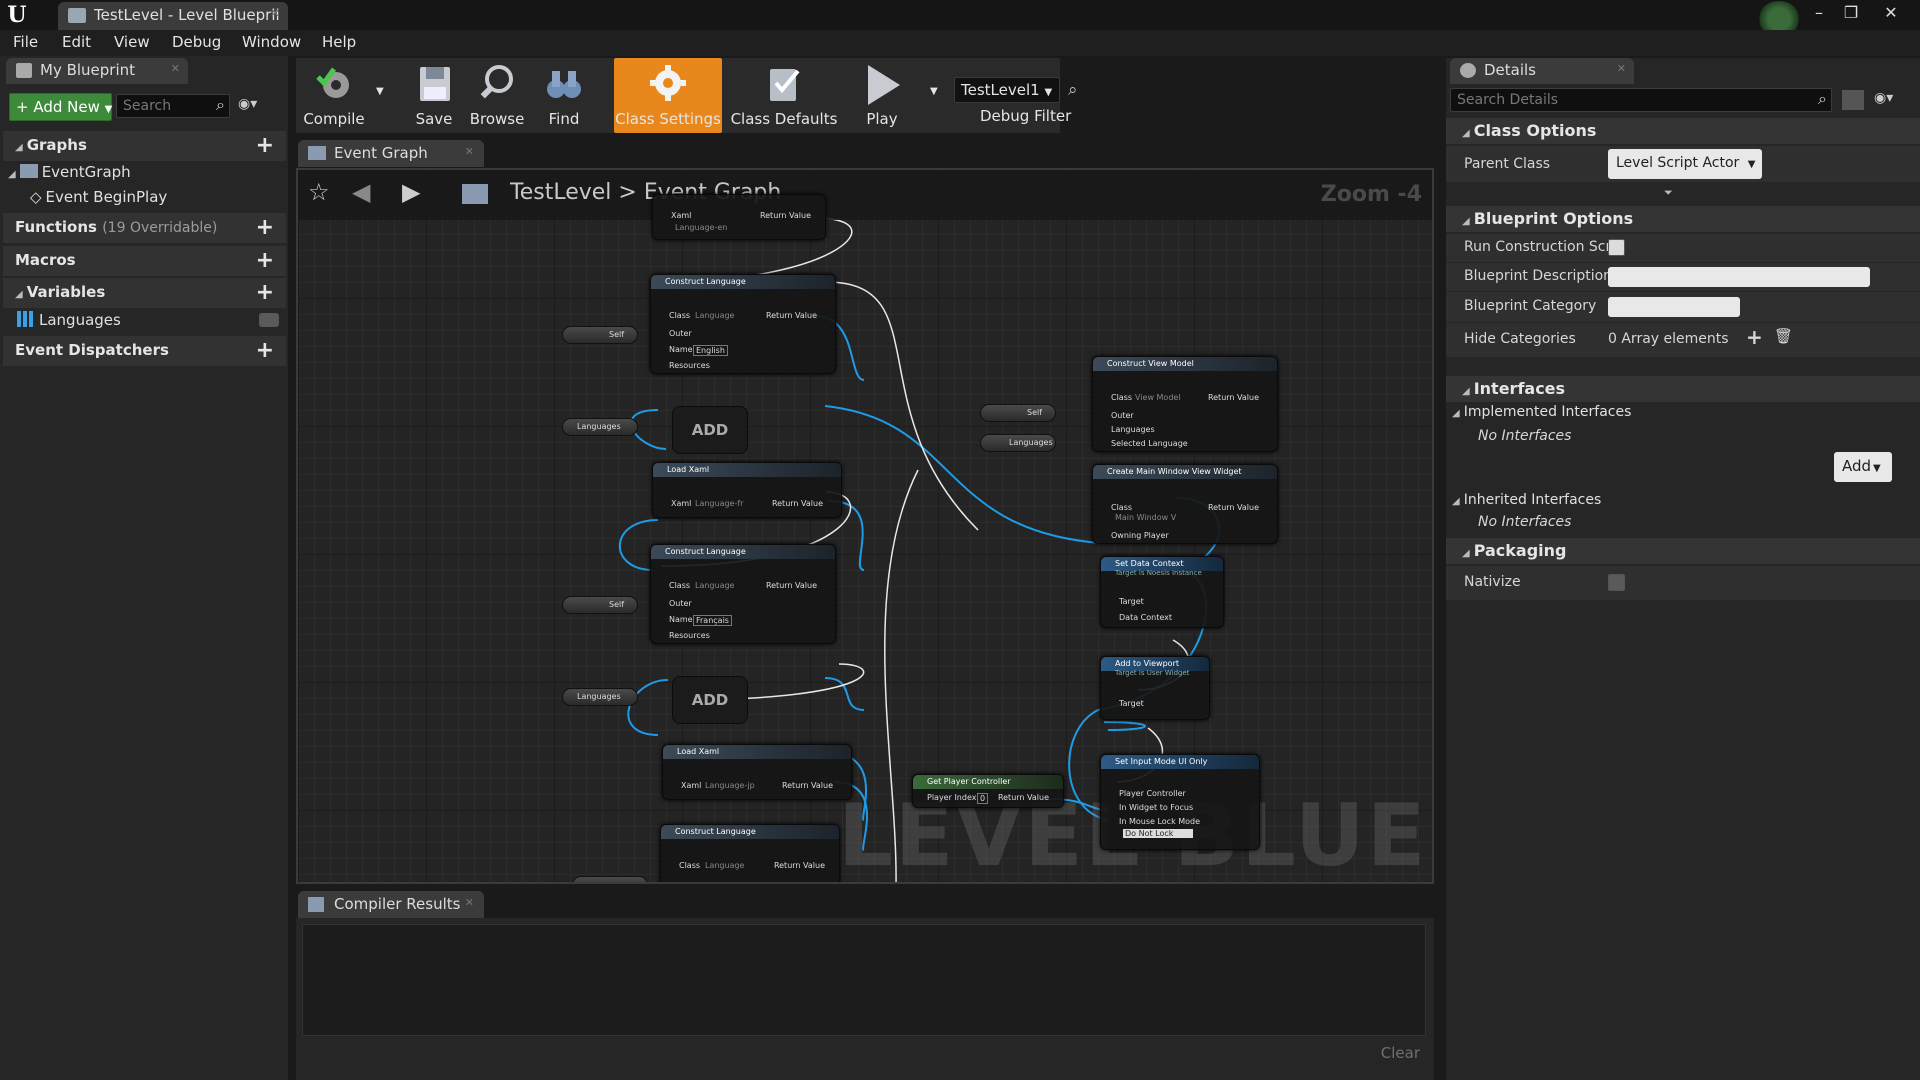 The width and height of the screenshot is (1920, 1080). I want to click on pin-name-francais: Français, so click(712, 620).